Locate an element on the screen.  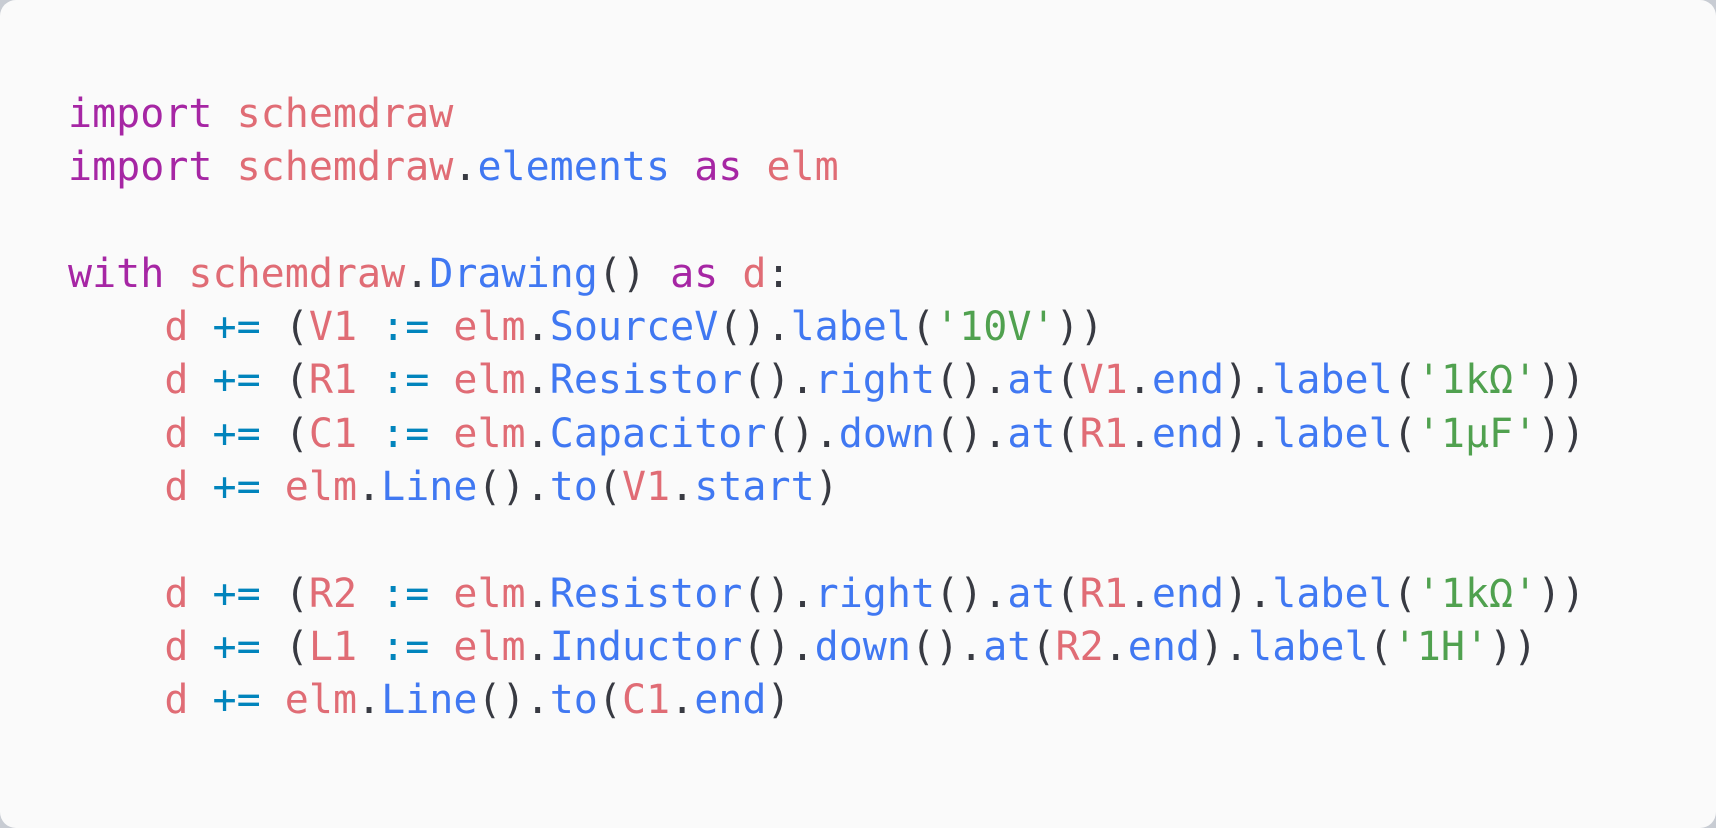
code-line: import schemdraw is located at coordinates (826, 114).